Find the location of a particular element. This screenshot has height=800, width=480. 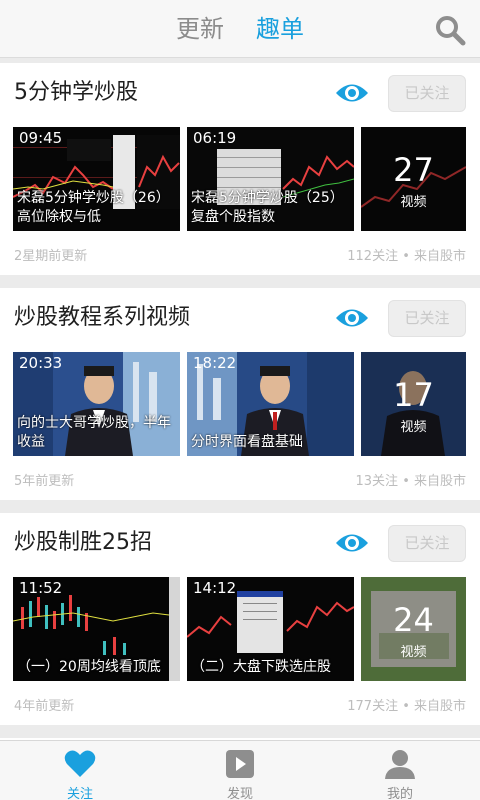

video-title: （二）大盘下跌选庄股 is located at coordinates (261, 667).